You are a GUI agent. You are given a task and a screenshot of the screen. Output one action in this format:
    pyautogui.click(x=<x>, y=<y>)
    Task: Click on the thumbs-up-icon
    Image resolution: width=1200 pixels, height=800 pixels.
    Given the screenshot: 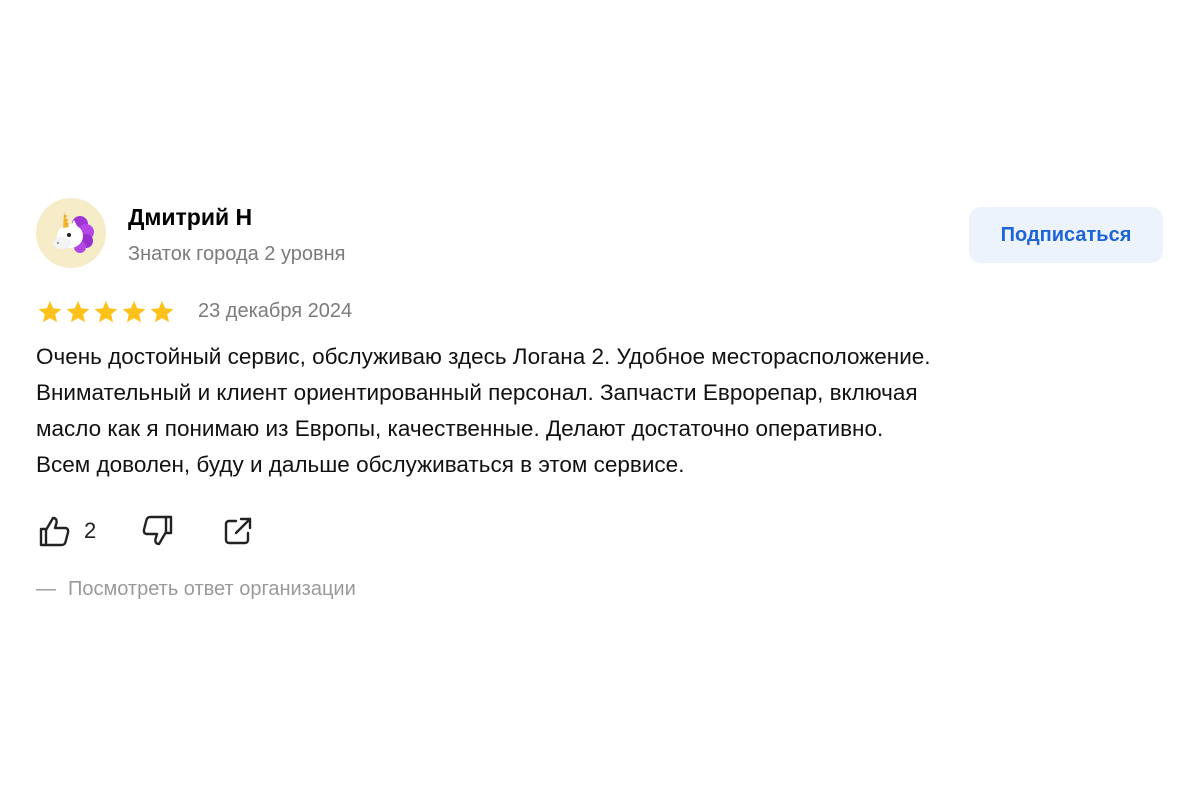 What is the action you would take?
    pyautogui.click(x=54, y=531)
    